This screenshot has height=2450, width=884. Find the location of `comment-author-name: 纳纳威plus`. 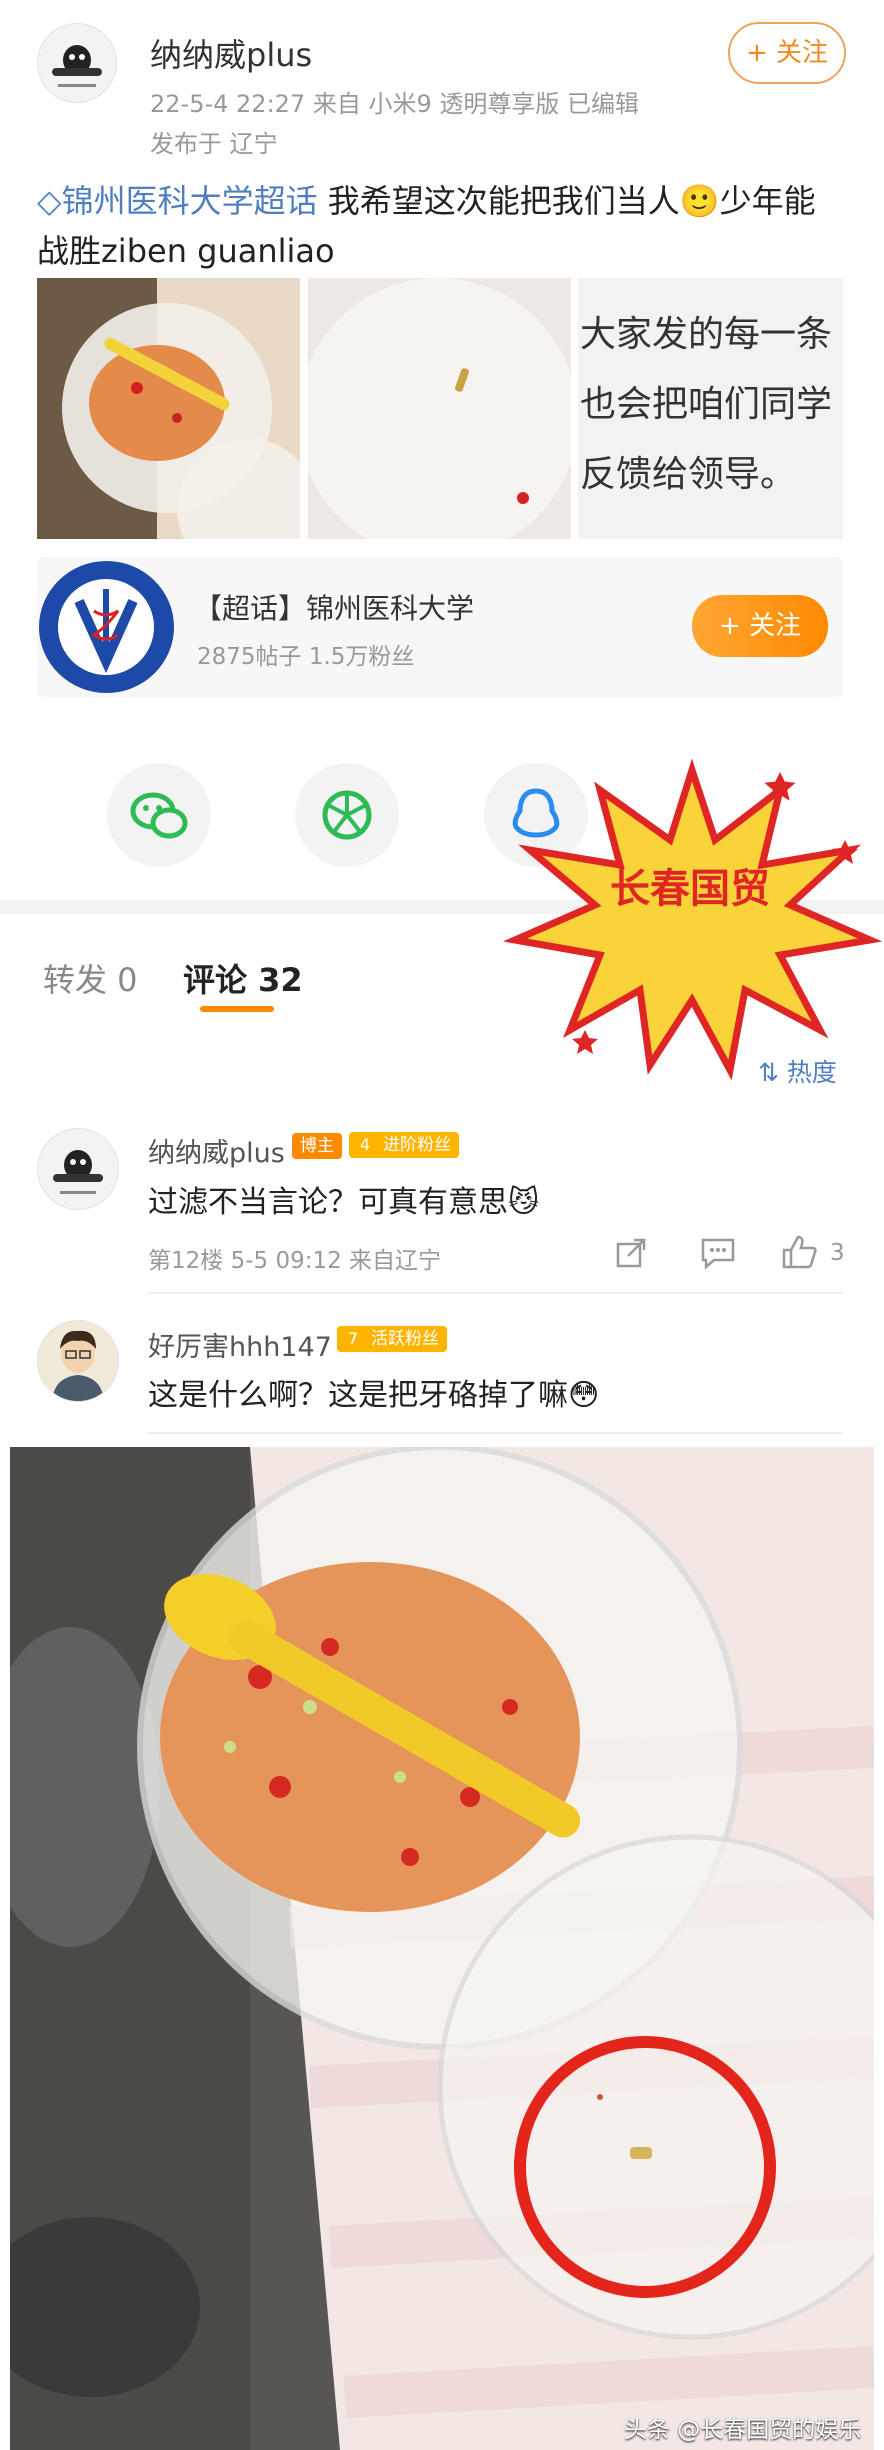

comment-author-name: 纳纳威plus is located at coordinates (216, 1150).